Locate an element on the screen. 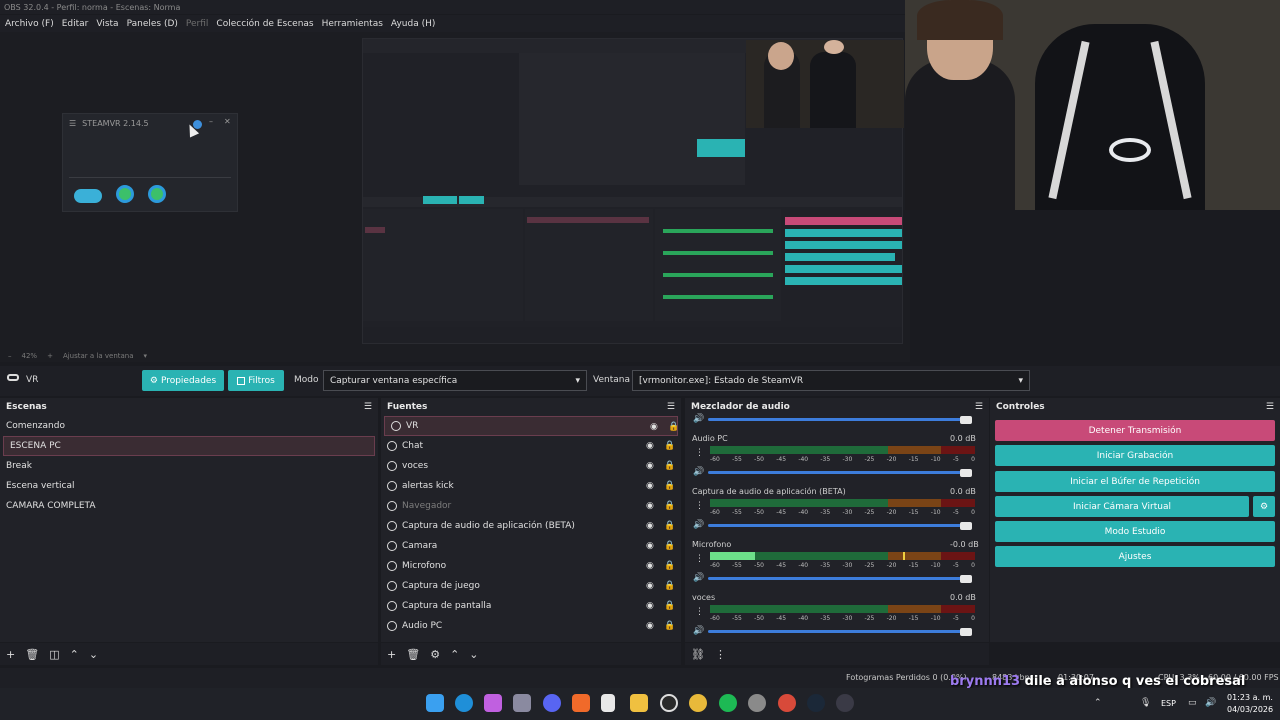 Image resolution: width=1280 pixels, height=720 pixels. source-item: Captura de juego ◉ 🔒 is located at coordinates (531, 586).